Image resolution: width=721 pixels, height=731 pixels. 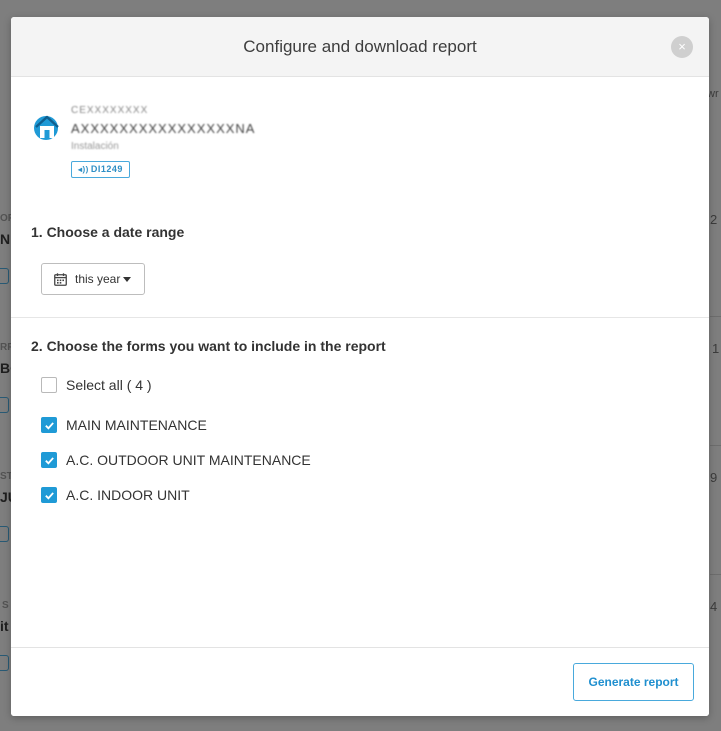 I want to click on form-option-row: A.C. OUTDOOR UNIT MAINTENANCE, so click(x=176, y=460).